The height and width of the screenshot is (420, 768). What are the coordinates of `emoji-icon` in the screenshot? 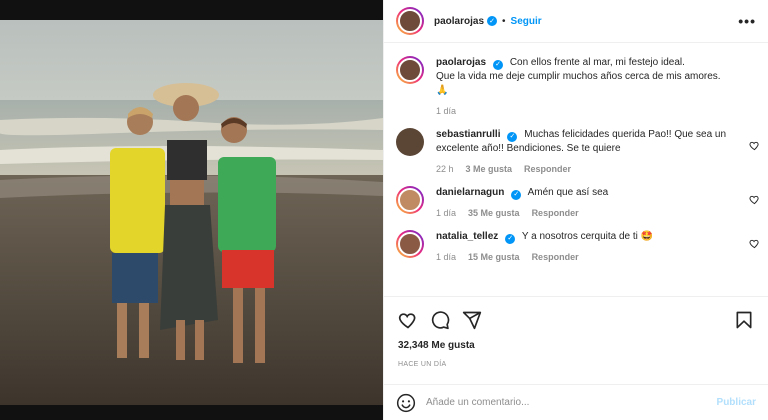 It's located at (406, 403).